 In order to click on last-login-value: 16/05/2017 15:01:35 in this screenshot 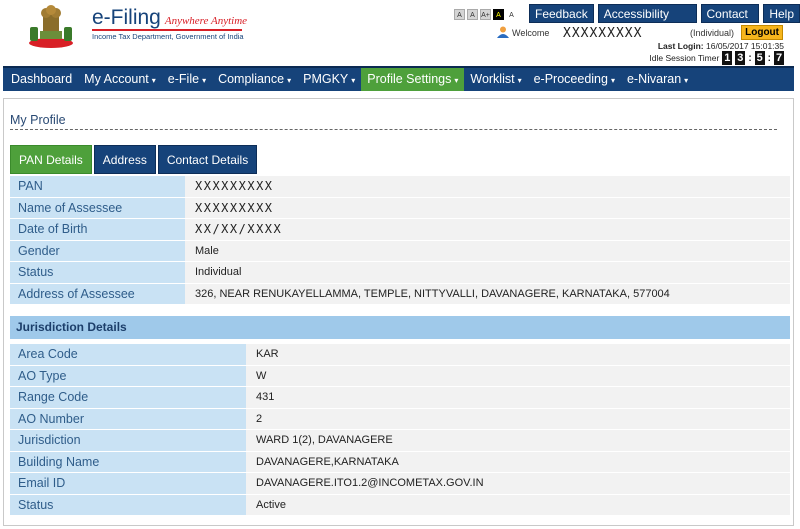, I will do `click(745, 46)`.